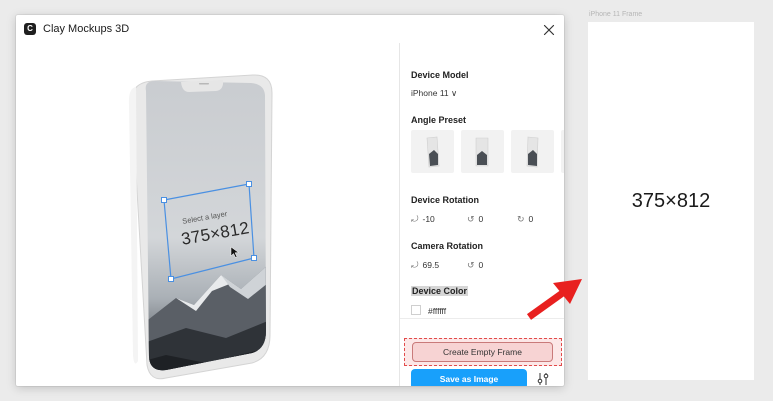  What do you see at coordinates (440, 75) in the screenshot?
I see `device-model-label: Device Model` at bounding box center [440, 75].